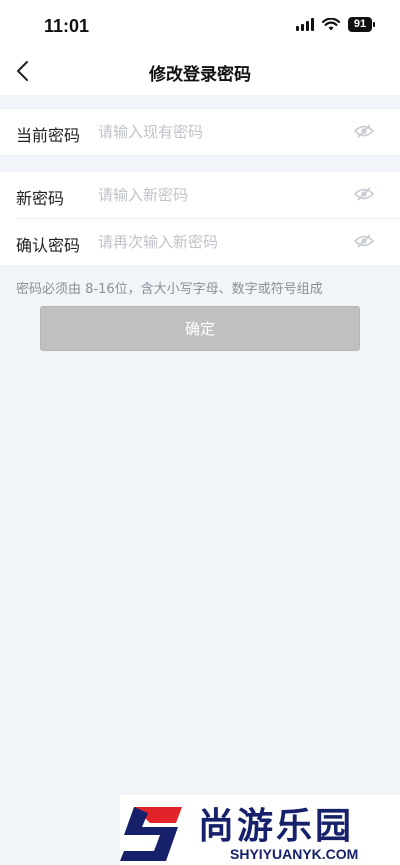  I want to click on new-password-group: 新密码 确认密码, so click(200, 218).